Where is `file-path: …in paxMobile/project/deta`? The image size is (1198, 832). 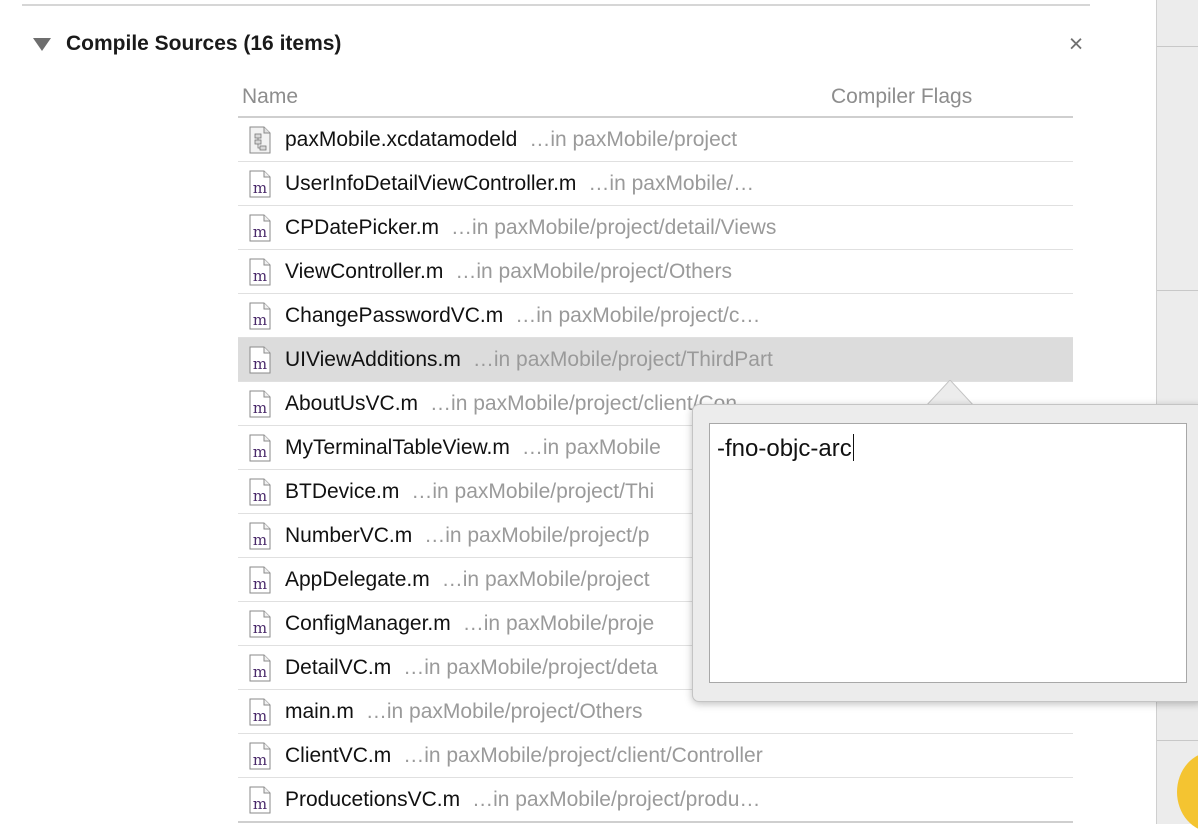
file-path: …in paxMobile/project/deta is located at coordinates (530, 667).